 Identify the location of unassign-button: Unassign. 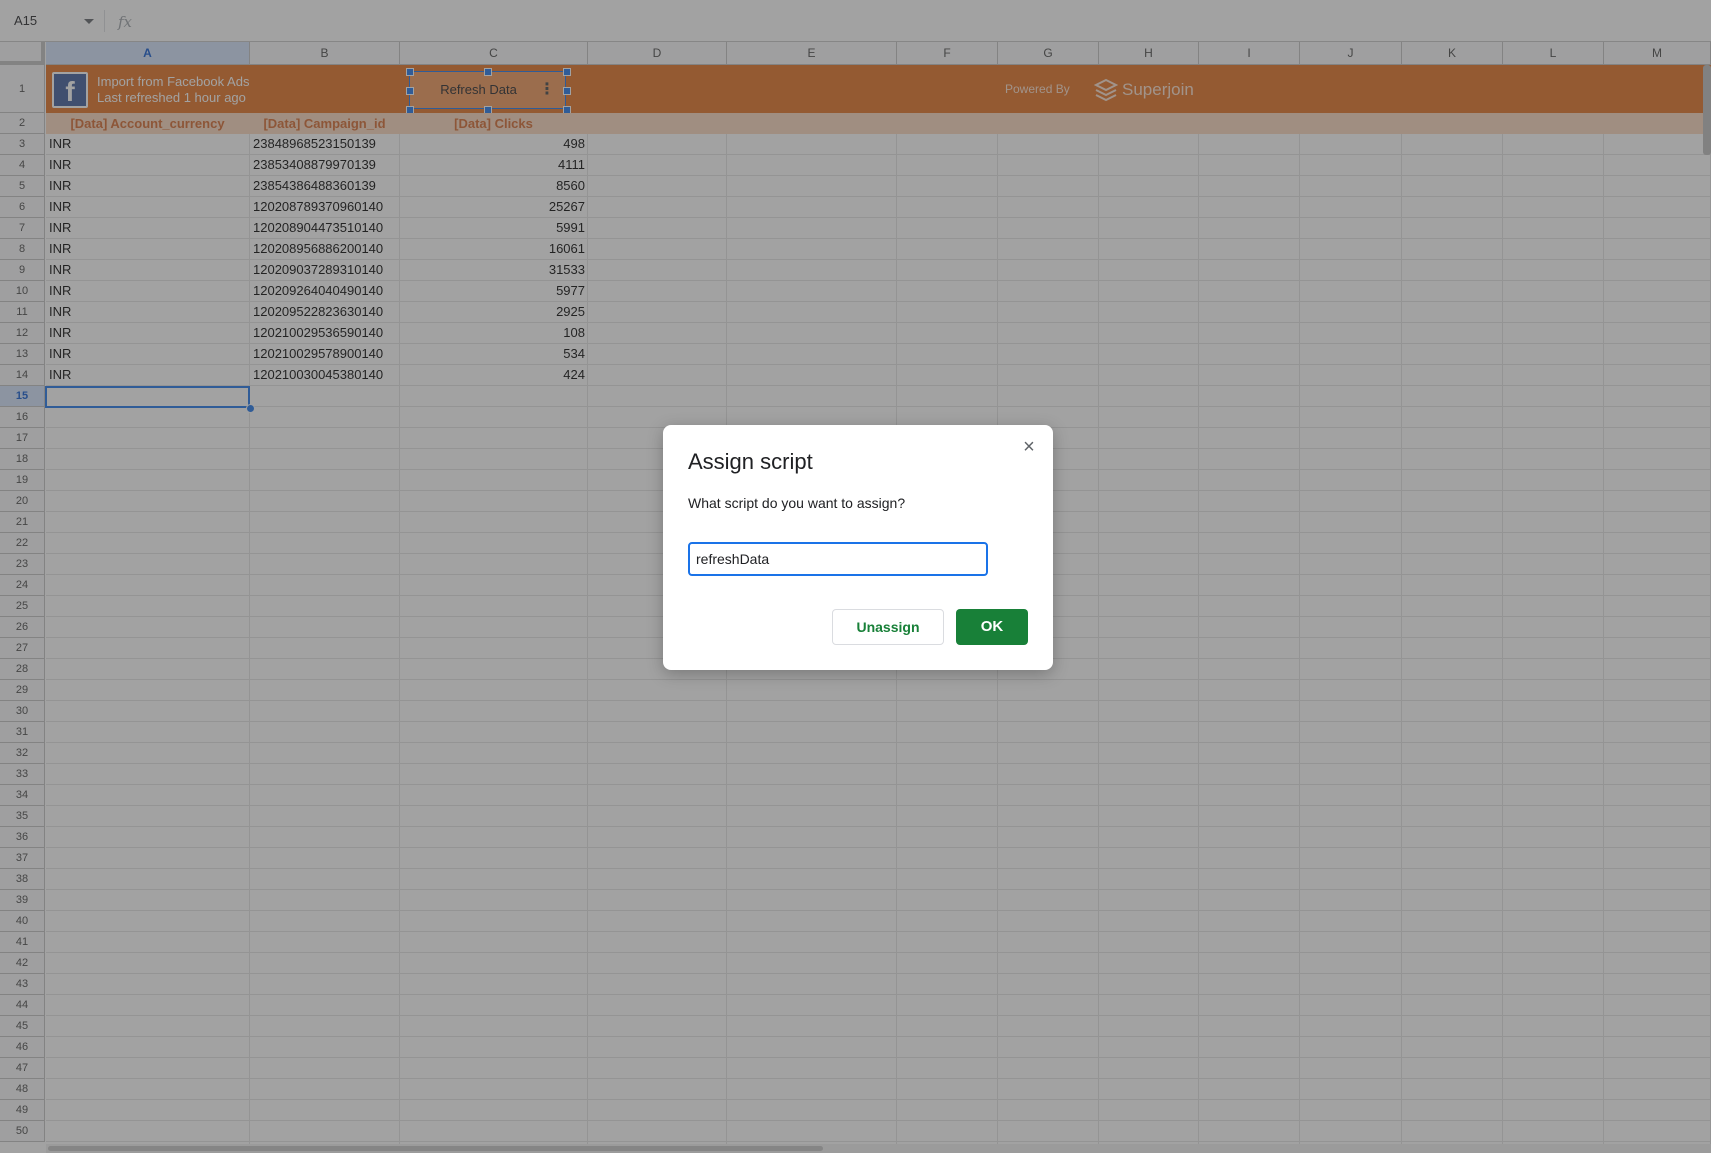
(888, 627).